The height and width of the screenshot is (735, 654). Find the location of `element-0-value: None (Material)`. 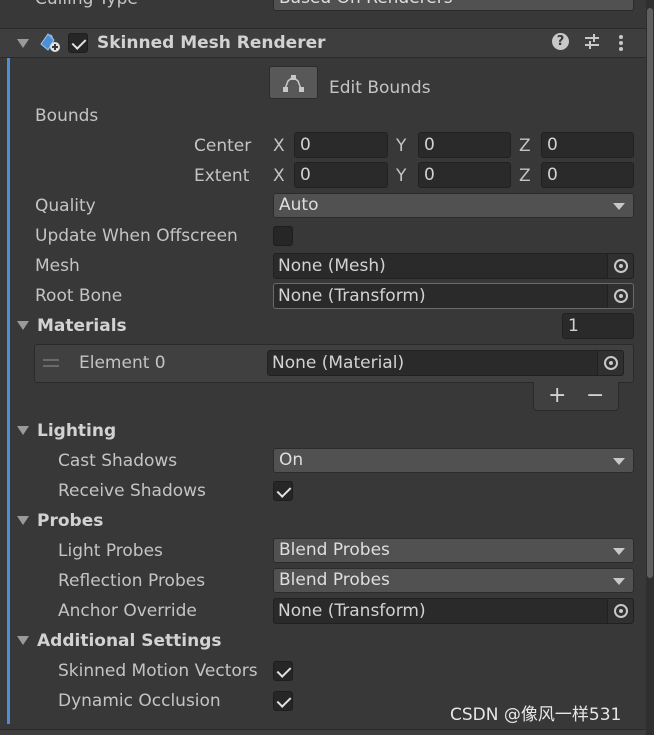

element-0-value: None (Material) is located at coordinates (338, 363).